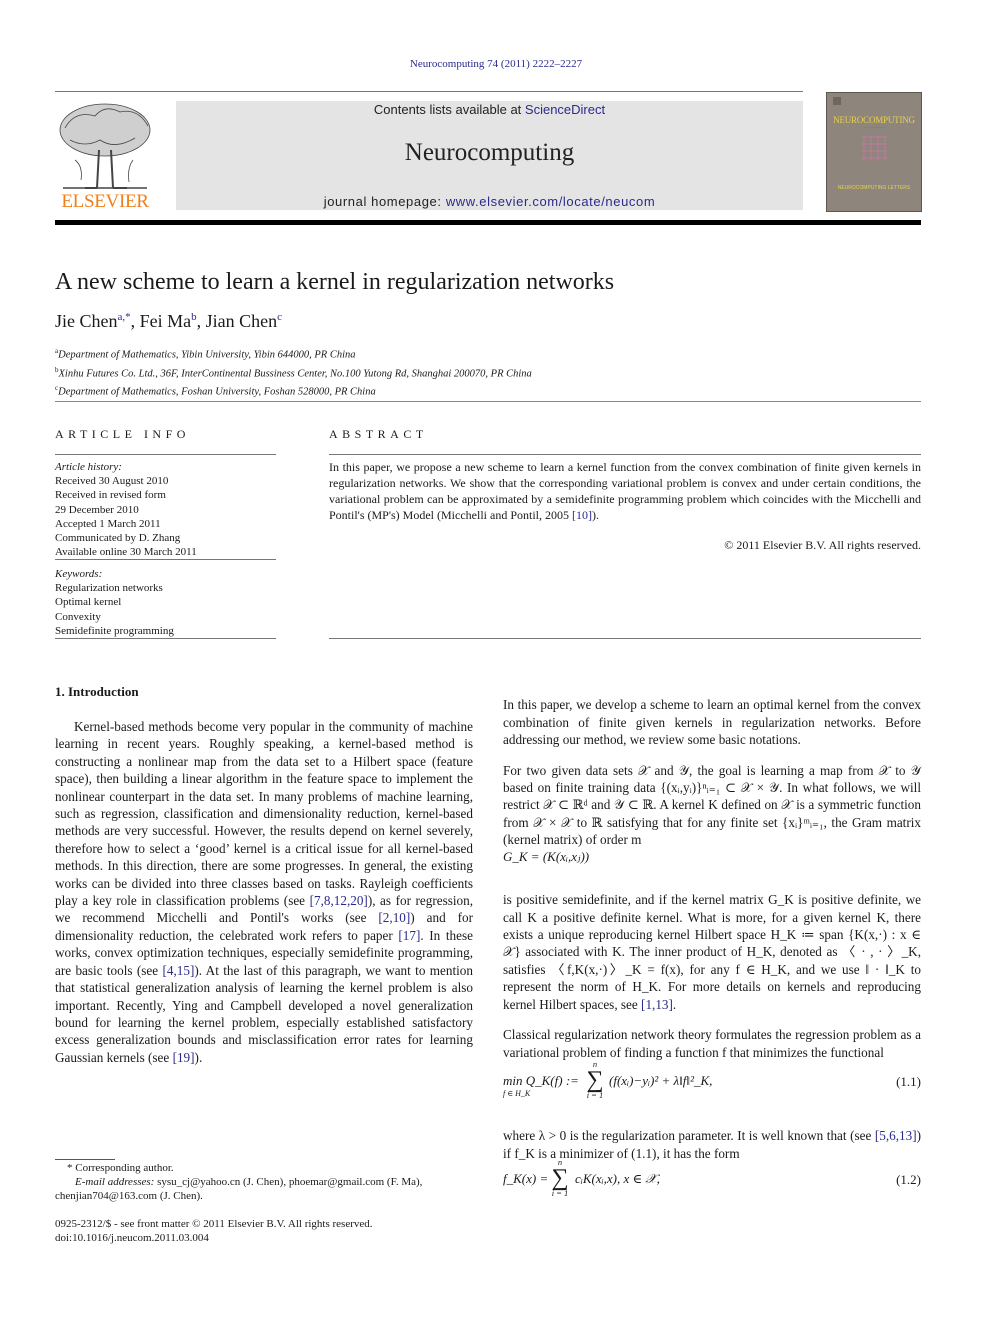 Image resolution: width=992 pixels, height=1323 pixels. Describe the element at coordinates (674, 1004) in the screenshot. I see `text-run: .` at that location.